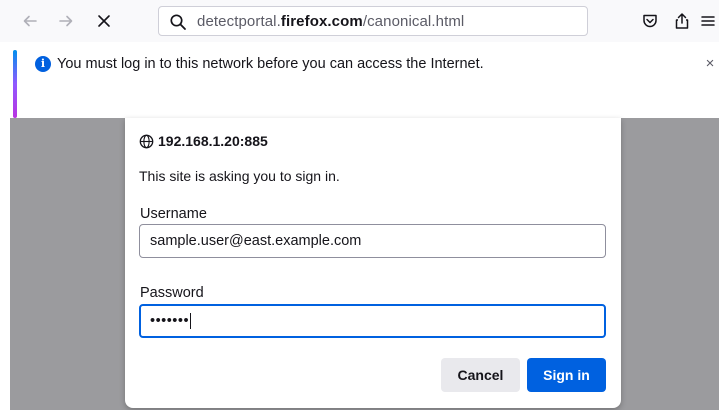  I want to click on info-icon: i, so click(43, 64).